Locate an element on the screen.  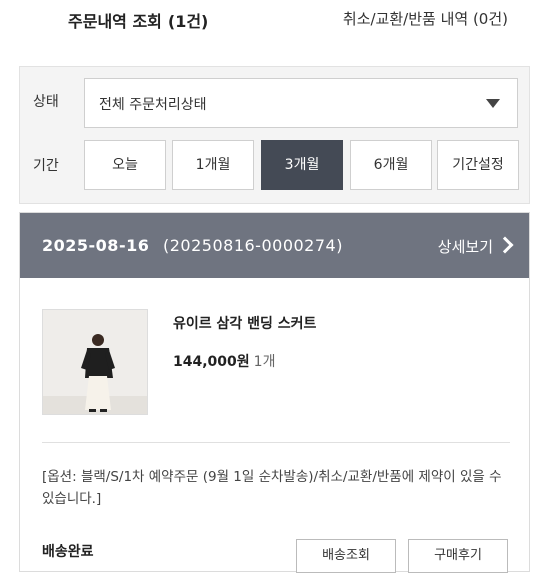
track-delivery-button: 배송조회 is located at coordinates (346, 556).